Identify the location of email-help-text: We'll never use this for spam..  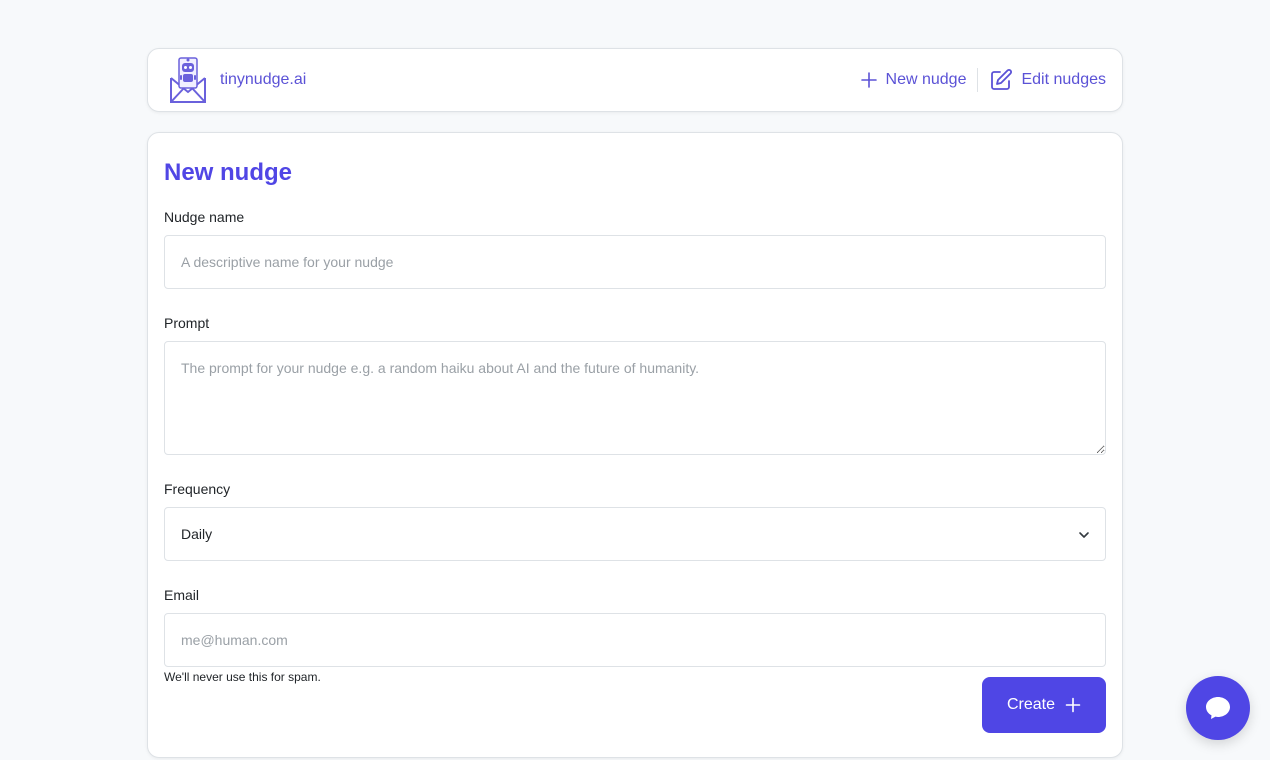
(242, 677).